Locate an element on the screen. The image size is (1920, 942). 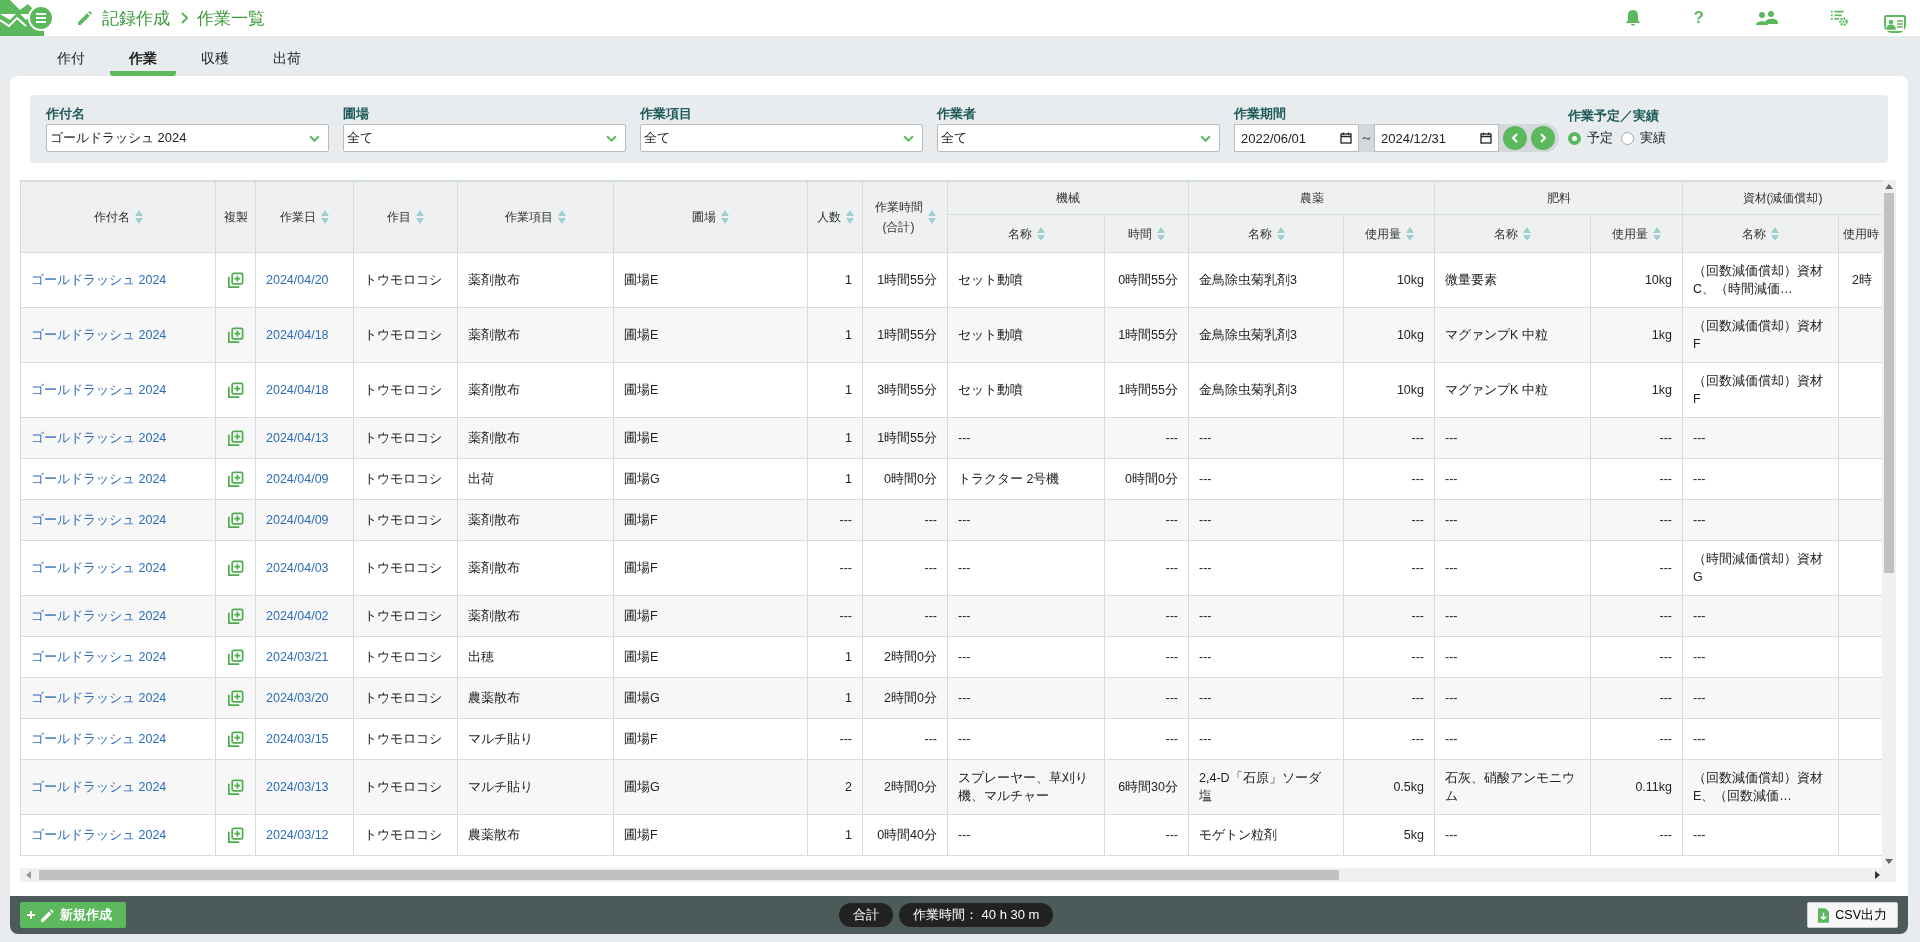
list-settings-icon is located at coordinates (1839, 18).